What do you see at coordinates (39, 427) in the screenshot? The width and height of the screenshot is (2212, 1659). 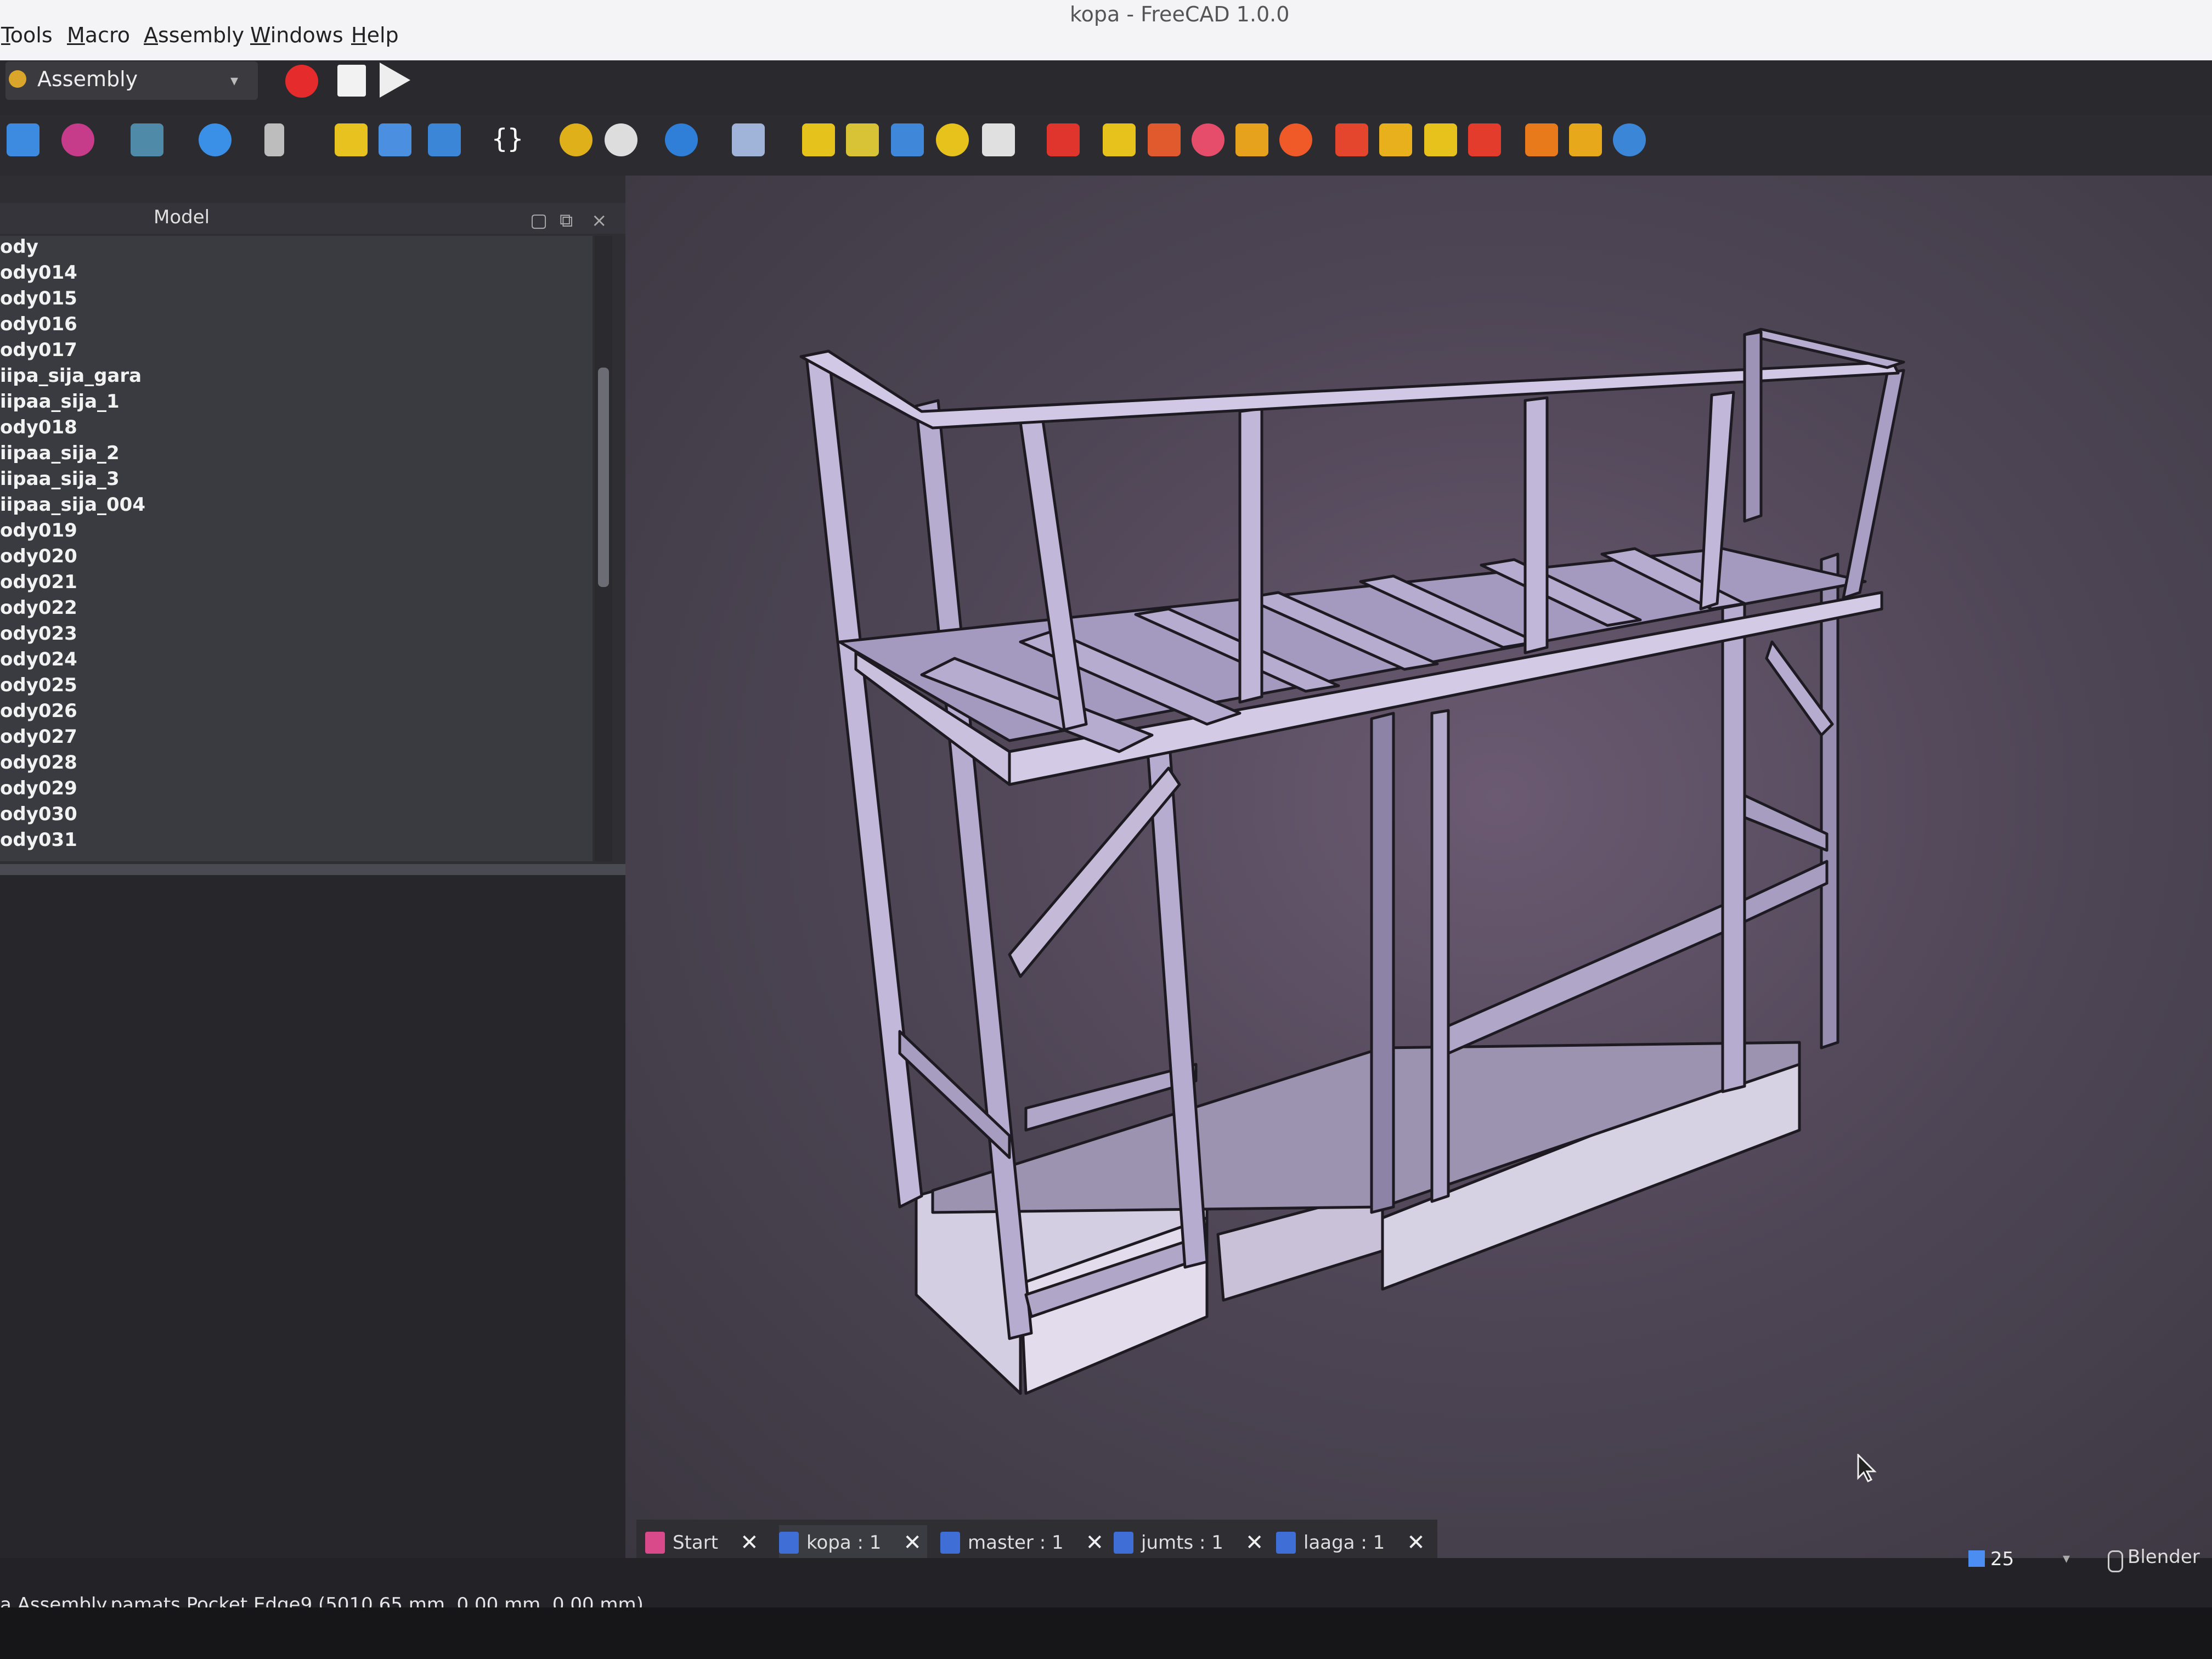 I see `tree-item: ody018` at bounding box center [39, 427].